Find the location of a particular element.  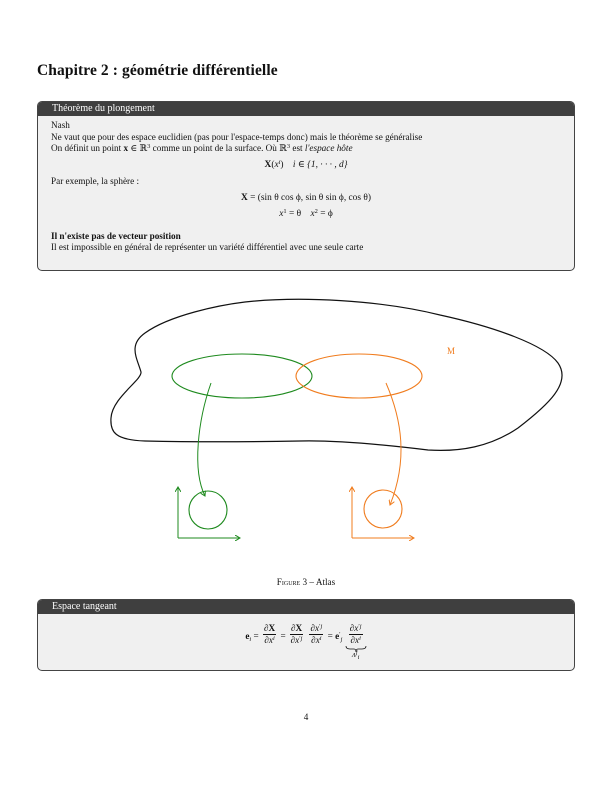

underbrace-label: Λji is located at coordinates (355, 655).